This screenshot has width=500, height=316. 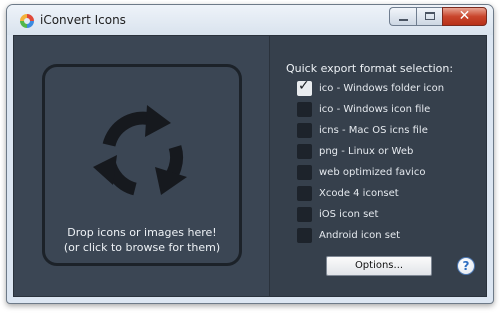 What do you see at coordinates (304, 214) in the screenshot?
I see `checkbox-ios` at bounding box center [304, 214].